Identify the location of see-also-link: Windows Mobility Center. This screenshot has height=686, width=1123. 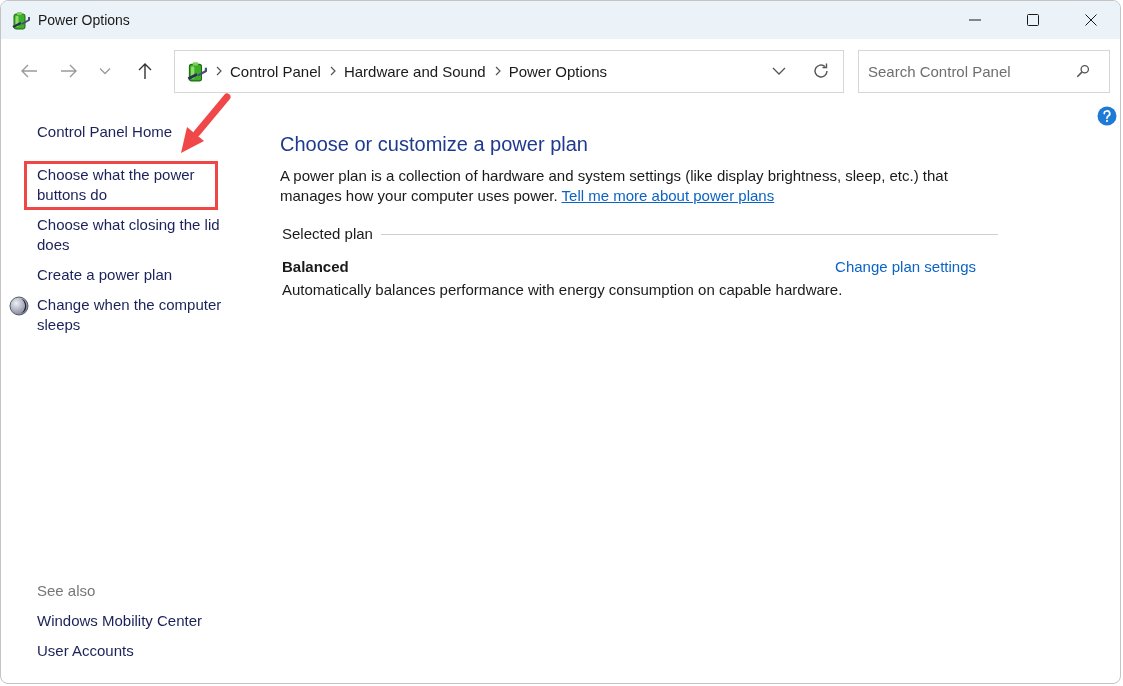
(120, 621).